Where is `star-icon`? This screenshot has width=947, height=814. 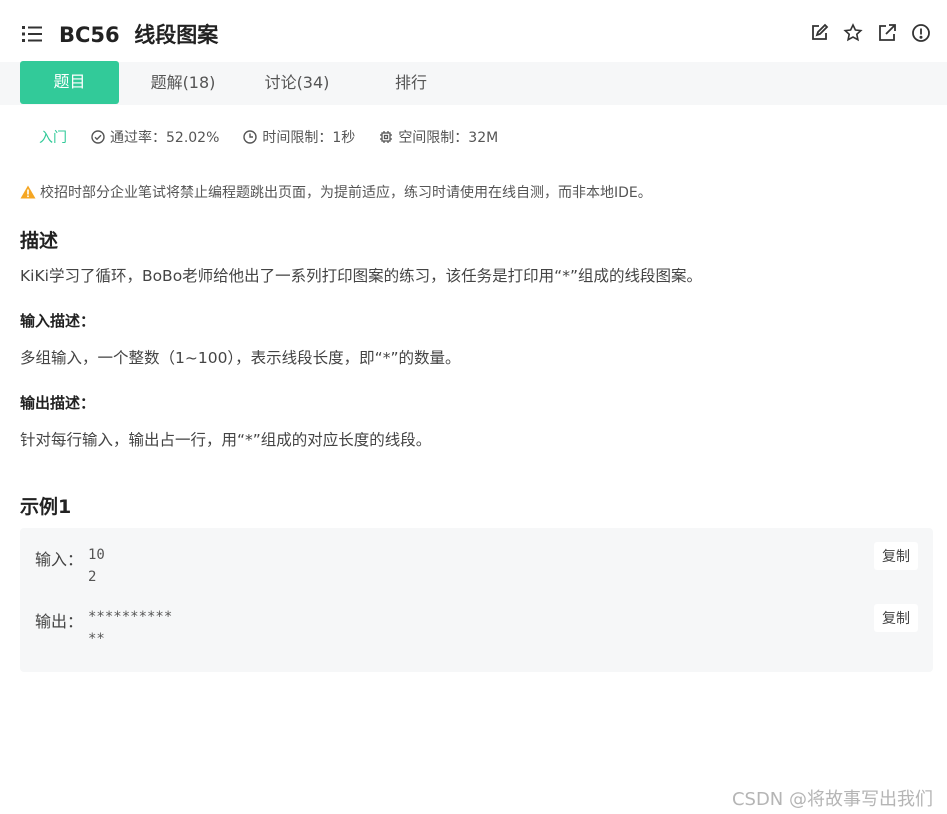
star-icon is located at coordinates (853, 33).